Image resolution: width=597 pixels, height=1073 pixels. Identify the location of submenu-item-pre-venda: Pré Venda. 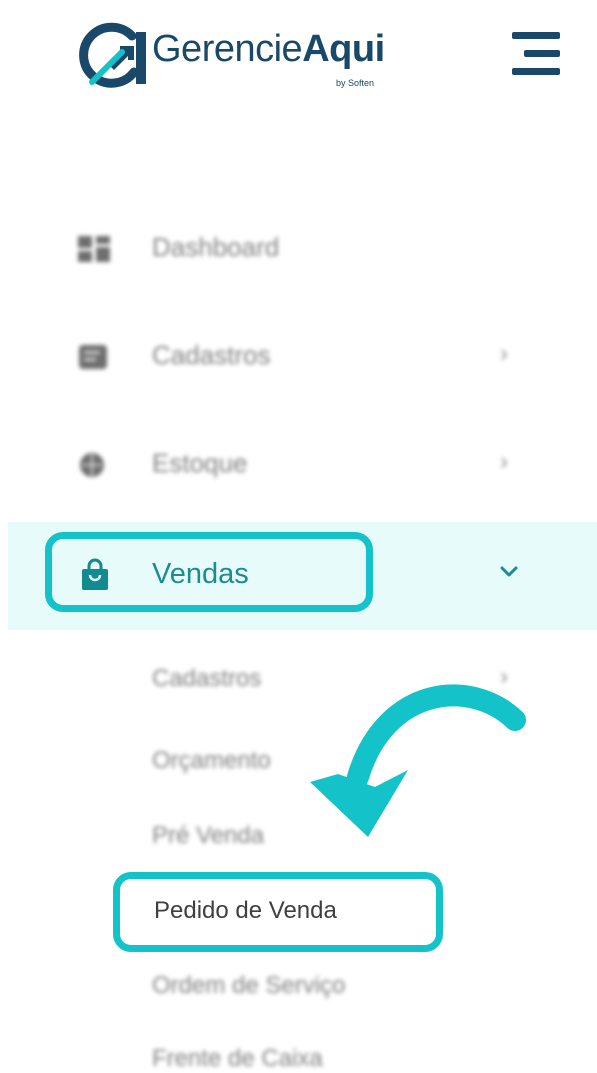
(208, 836).